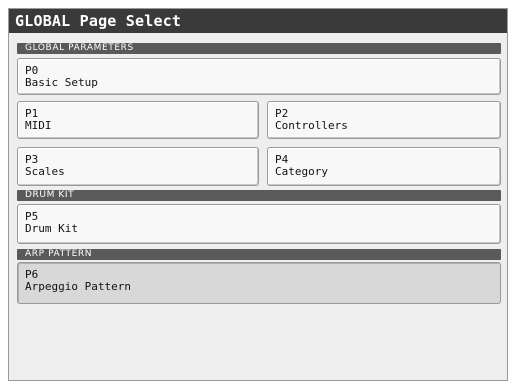  I want to click on page-name: Controllers, so click(311, 125).